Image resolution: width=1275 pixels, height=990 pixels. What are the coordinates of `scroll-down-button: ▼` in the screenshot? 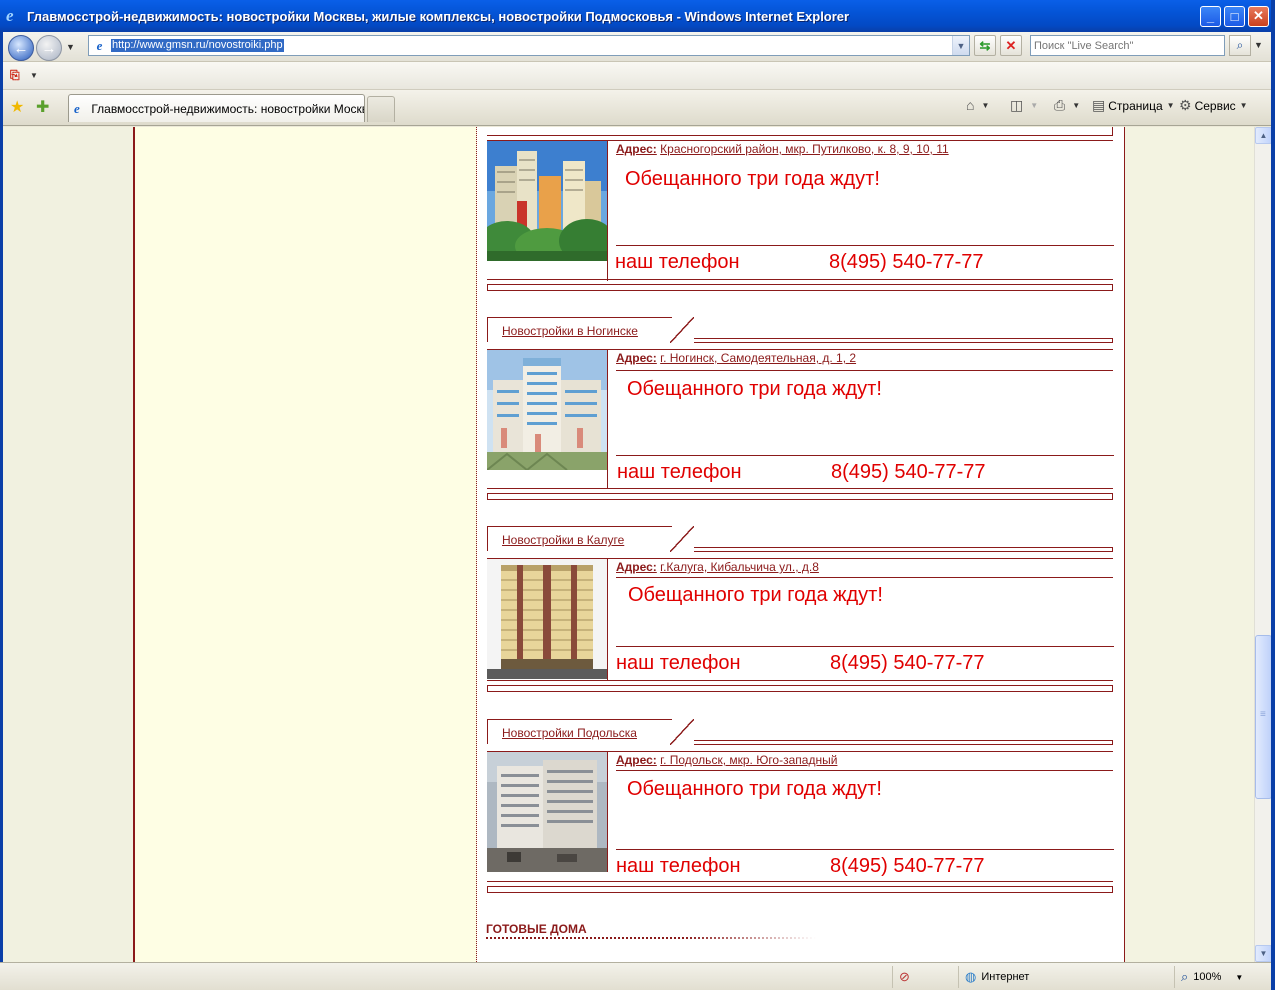 It's located at (1263, 953).